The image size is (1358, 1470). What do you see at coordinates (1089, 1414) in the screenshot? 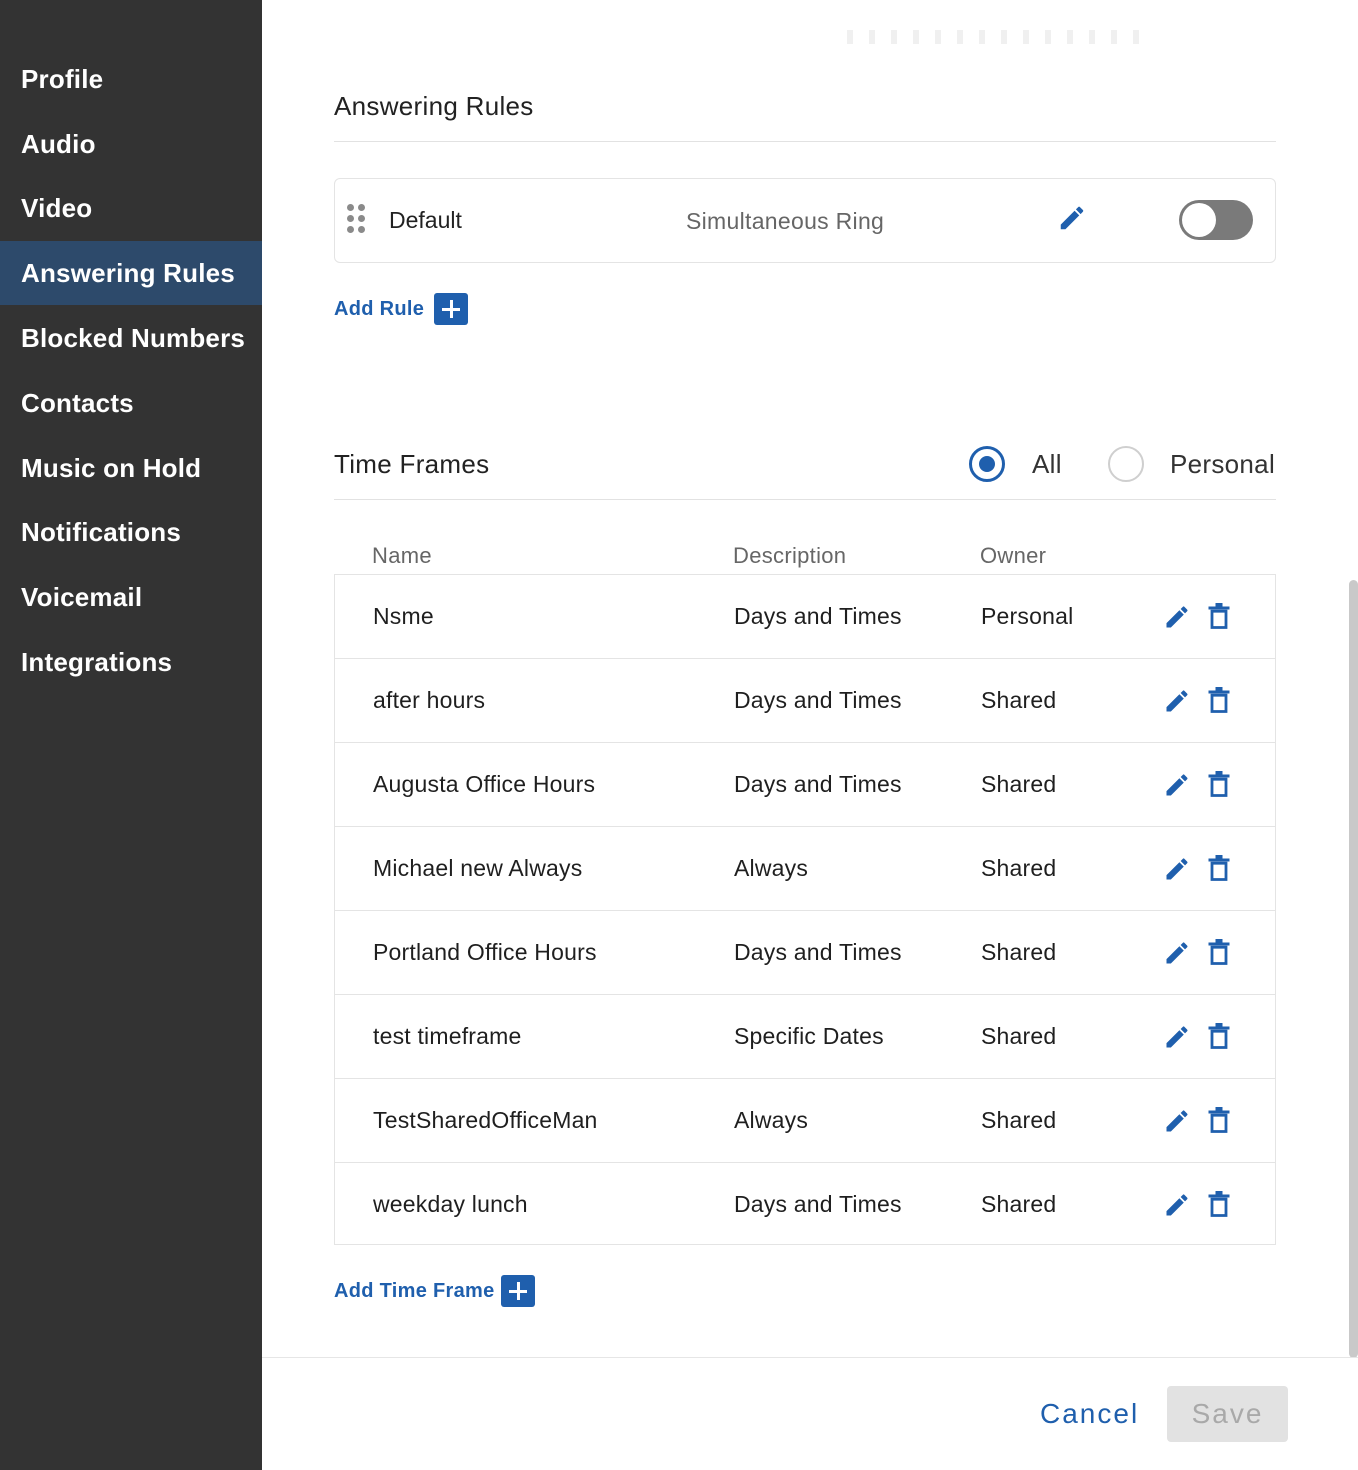
I see `cancel-button: Cancel` at bounding box center [1089, 1414].